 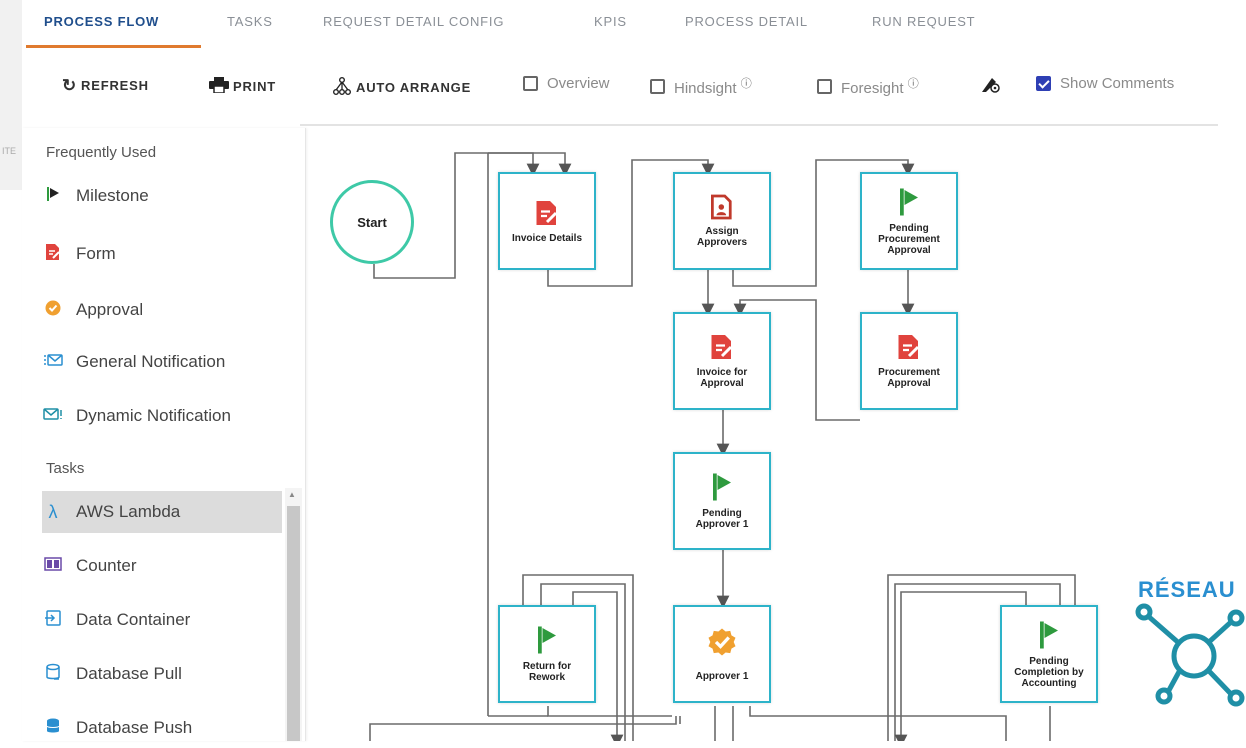 I want to click on node-pending-approver-1: Pending Approver 1, so click(x=722, y=501).